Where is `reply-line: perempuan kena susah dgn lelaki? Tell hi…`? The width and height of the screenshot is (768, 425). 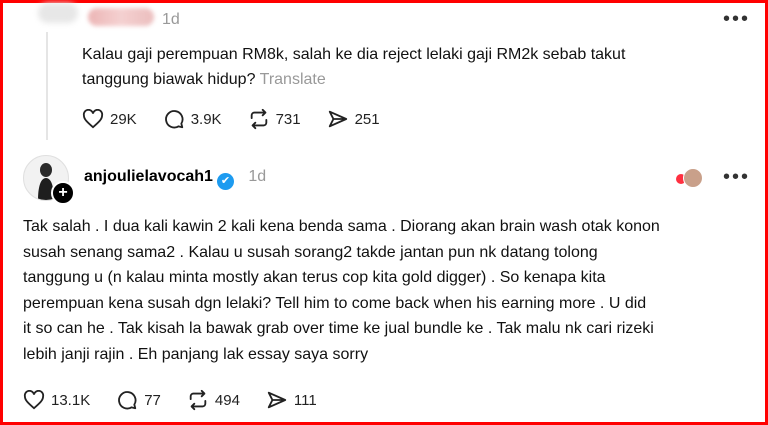 reply-line: perempuan kena susah dgn lelaki? Tell hi… is located at coordinates (335, 303).